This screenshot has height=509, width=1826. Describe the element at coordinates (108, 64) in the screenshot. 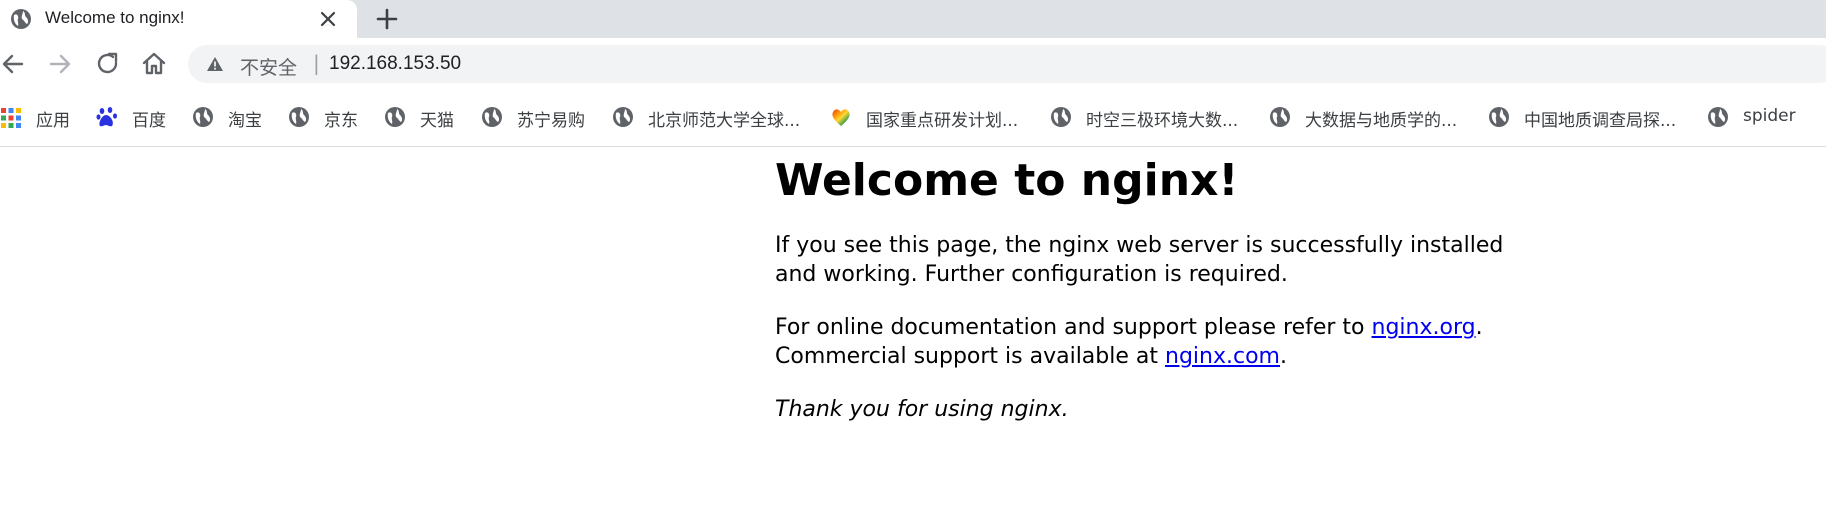

I see `reload-icon` at that location.